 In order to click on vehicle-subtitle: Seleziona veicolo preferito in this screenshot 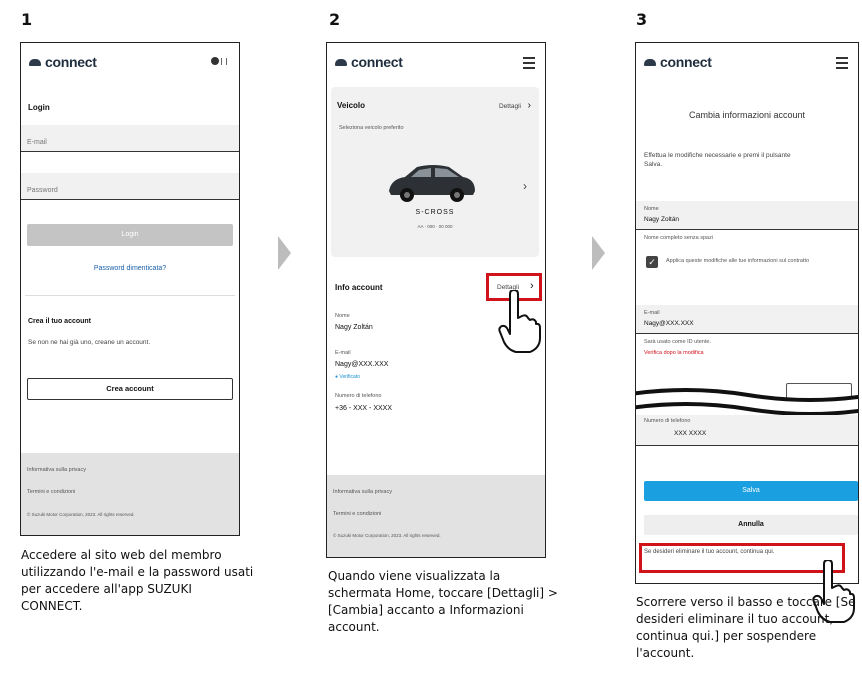, I will do `click(371, 128)`.